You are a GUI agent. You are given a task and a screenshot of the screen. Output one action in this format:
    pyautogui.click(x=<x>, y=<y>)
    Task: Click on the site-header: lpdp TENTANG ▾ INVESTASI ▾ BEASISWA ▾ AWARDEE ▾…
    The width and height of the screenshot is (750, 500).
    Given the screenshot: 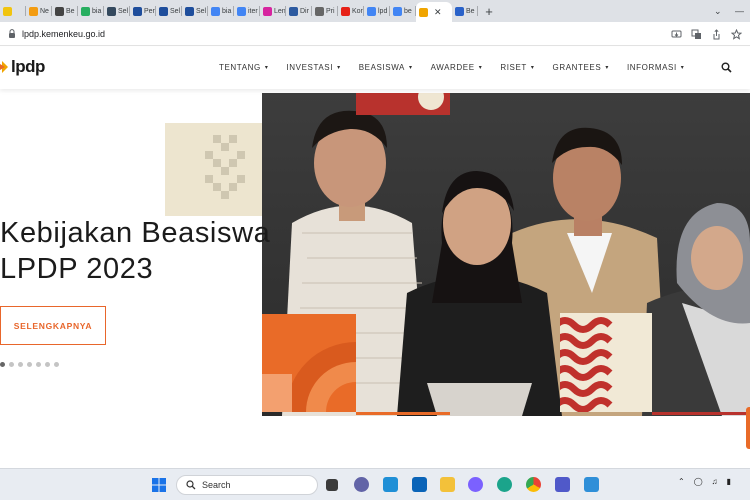 What is the action you would take?
    pyautogui.click(x=375, y=68)
    